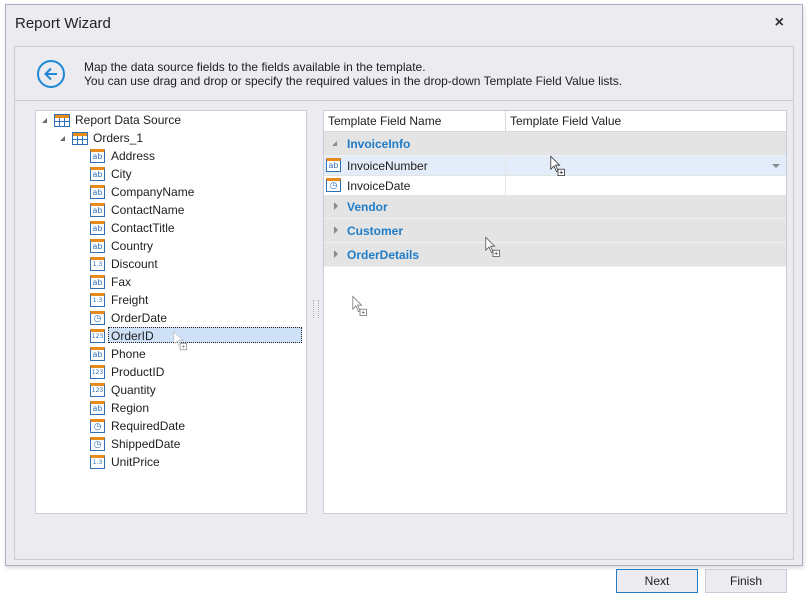 The width and height of the screenshot is (808, 593). I want to click on tree-field-label: UnitPrice, so click(135, 462).